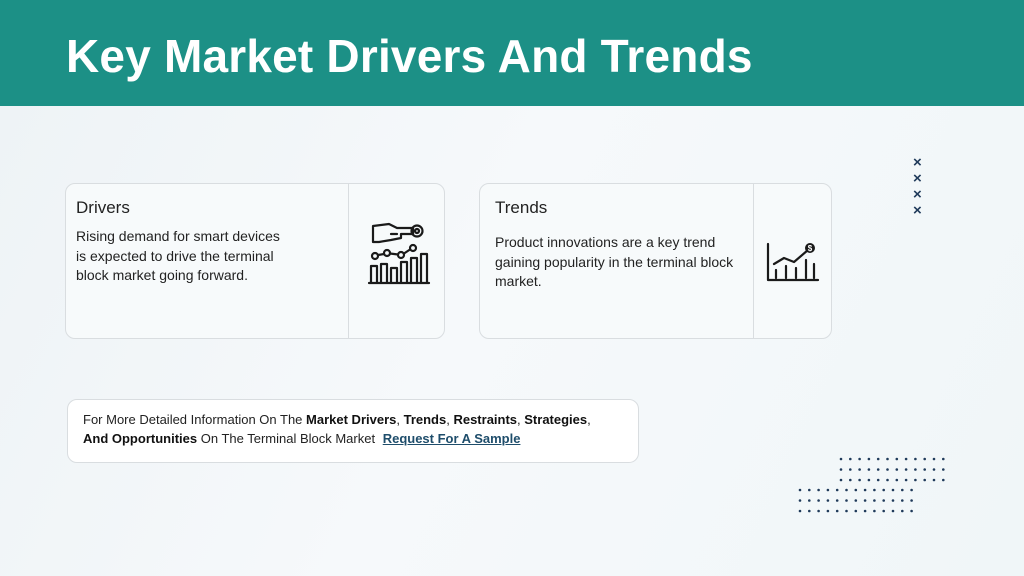 The image size is (1024, 576). Describe the element at coordinates (892, 469) in the screenshot. I see `decorative-dot-grid` at that location.